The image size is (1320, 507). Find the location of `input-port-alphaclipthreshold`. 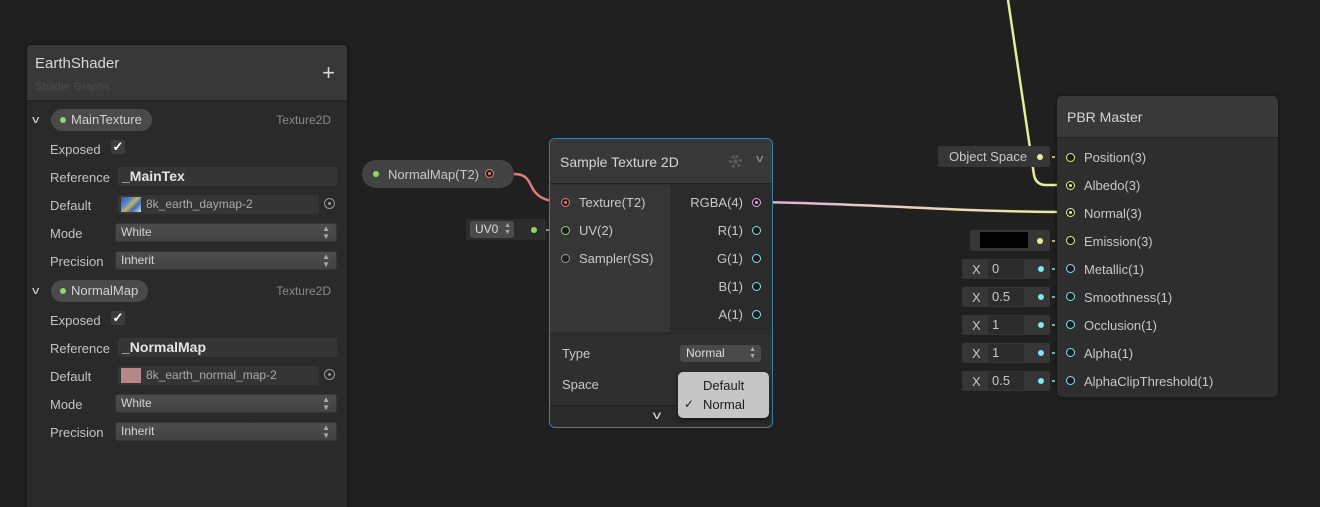

input-port-alphaclipthreshold is located at coordinates (1070, 380).